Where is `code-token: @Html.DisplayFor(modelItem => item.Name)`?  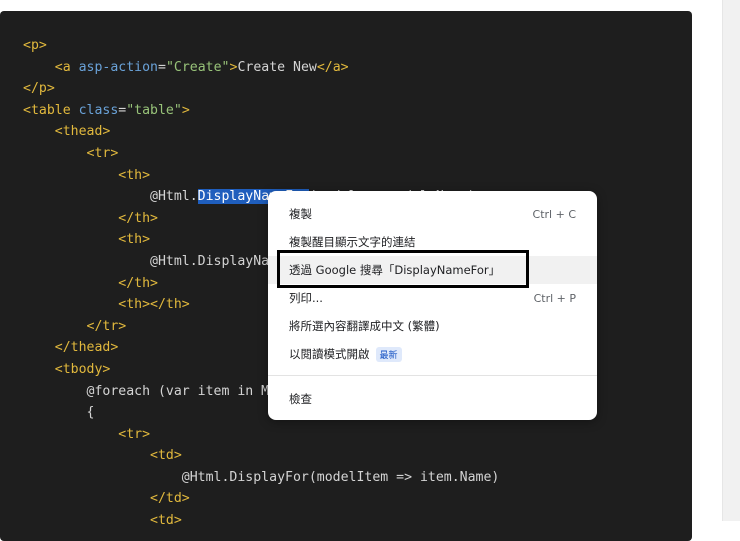 code-token: @Html.DisplayFor(modelItem => item.Name) is located at coordinates (261, 477).